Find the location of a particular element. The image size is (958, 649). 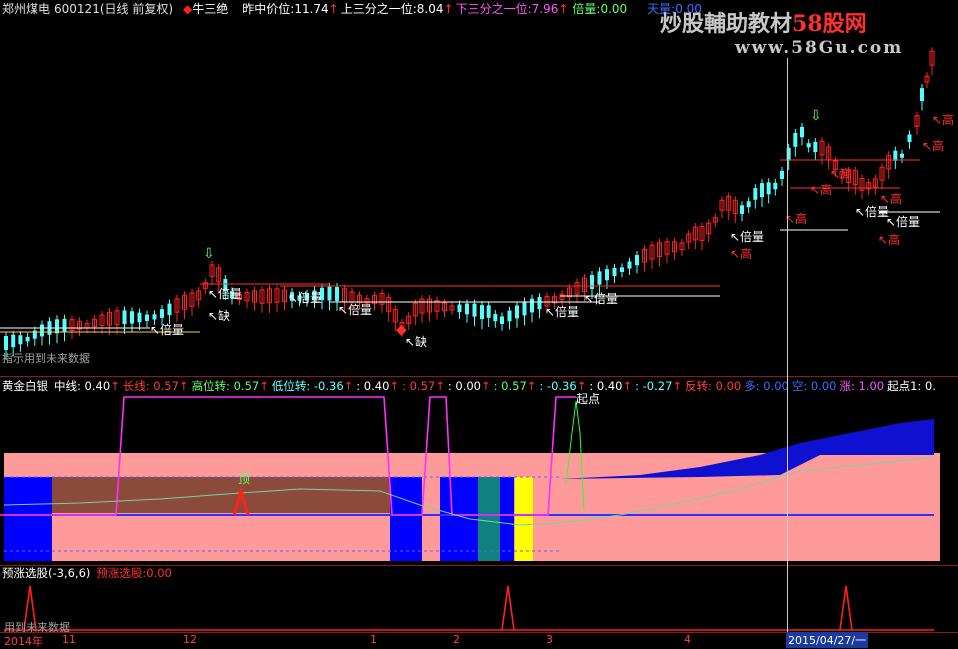

presignal-label: 预涨选股: is located at coordinates (121, 573).